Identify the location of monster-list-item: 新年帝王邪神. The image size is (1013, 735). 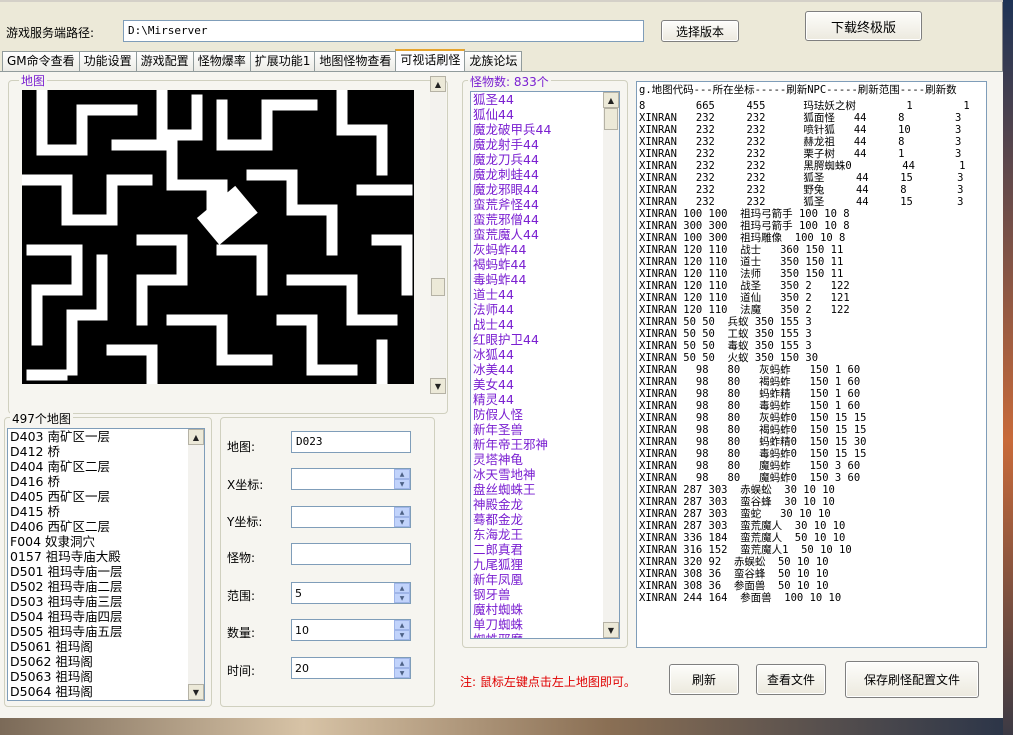
(545, 444).